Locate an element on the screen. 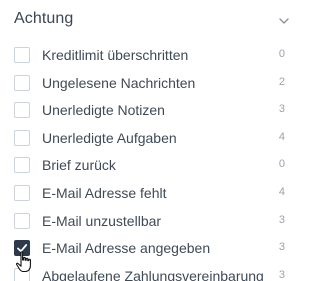 This screenshot has height=281, width=320. filter-label: Abgelaufene Zahlungsvereinbarung is located at coordinates (153, 274).